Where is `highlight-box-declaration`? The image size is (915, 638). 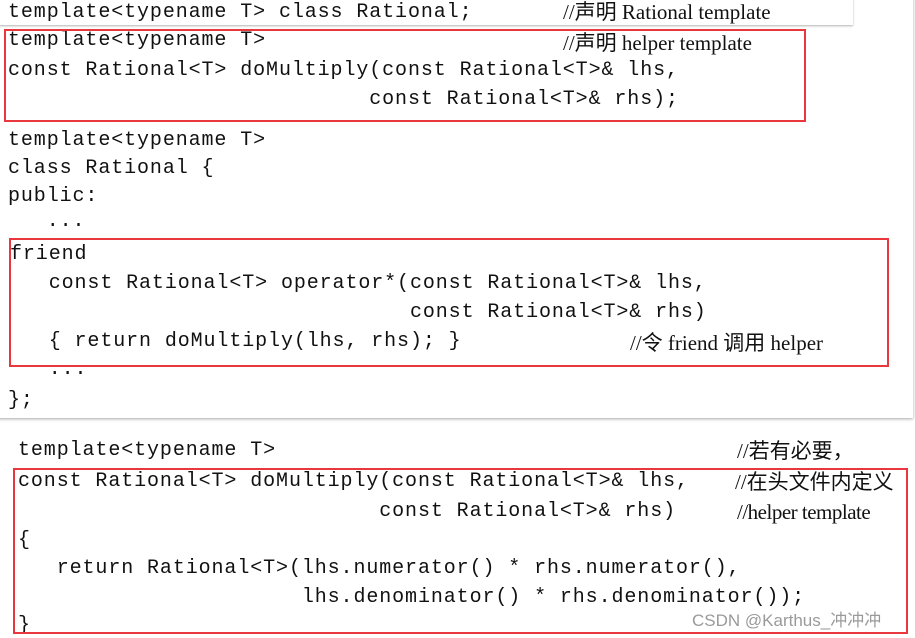
highlight-box-declaration is located at coordinates (405, 75).